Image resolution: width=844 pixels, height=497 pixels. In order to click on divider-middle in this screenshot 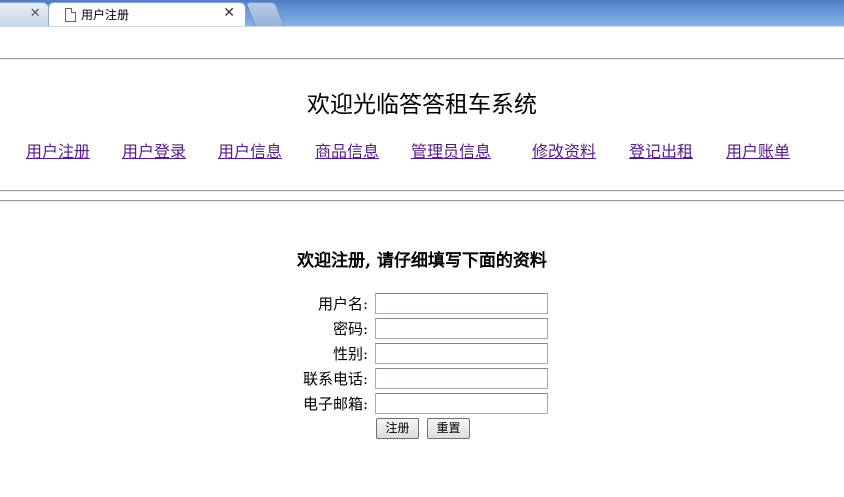, I will do `click(422, 191)`.